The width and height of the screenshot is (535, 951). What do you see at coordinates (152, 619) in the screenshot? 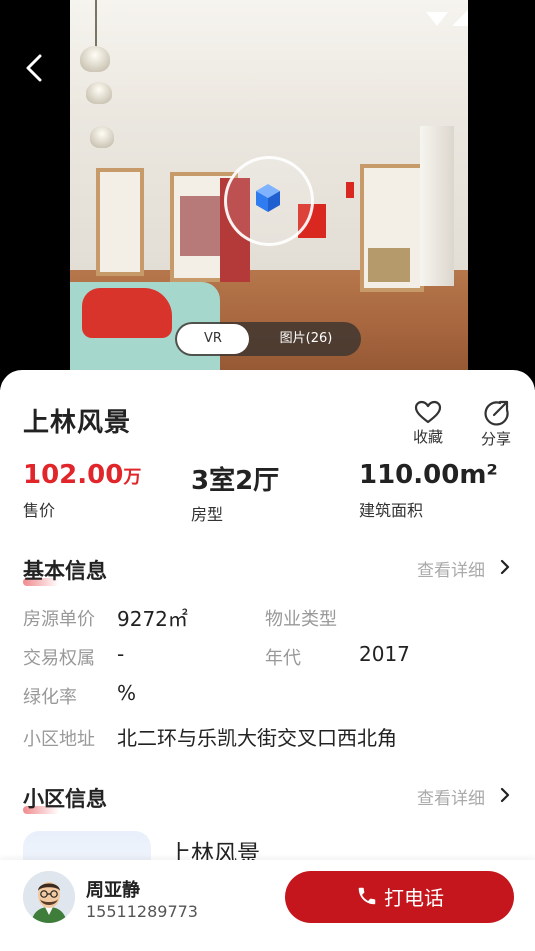
I see `unit-price-value: 9272㎡` at bounding box center [152, 619].